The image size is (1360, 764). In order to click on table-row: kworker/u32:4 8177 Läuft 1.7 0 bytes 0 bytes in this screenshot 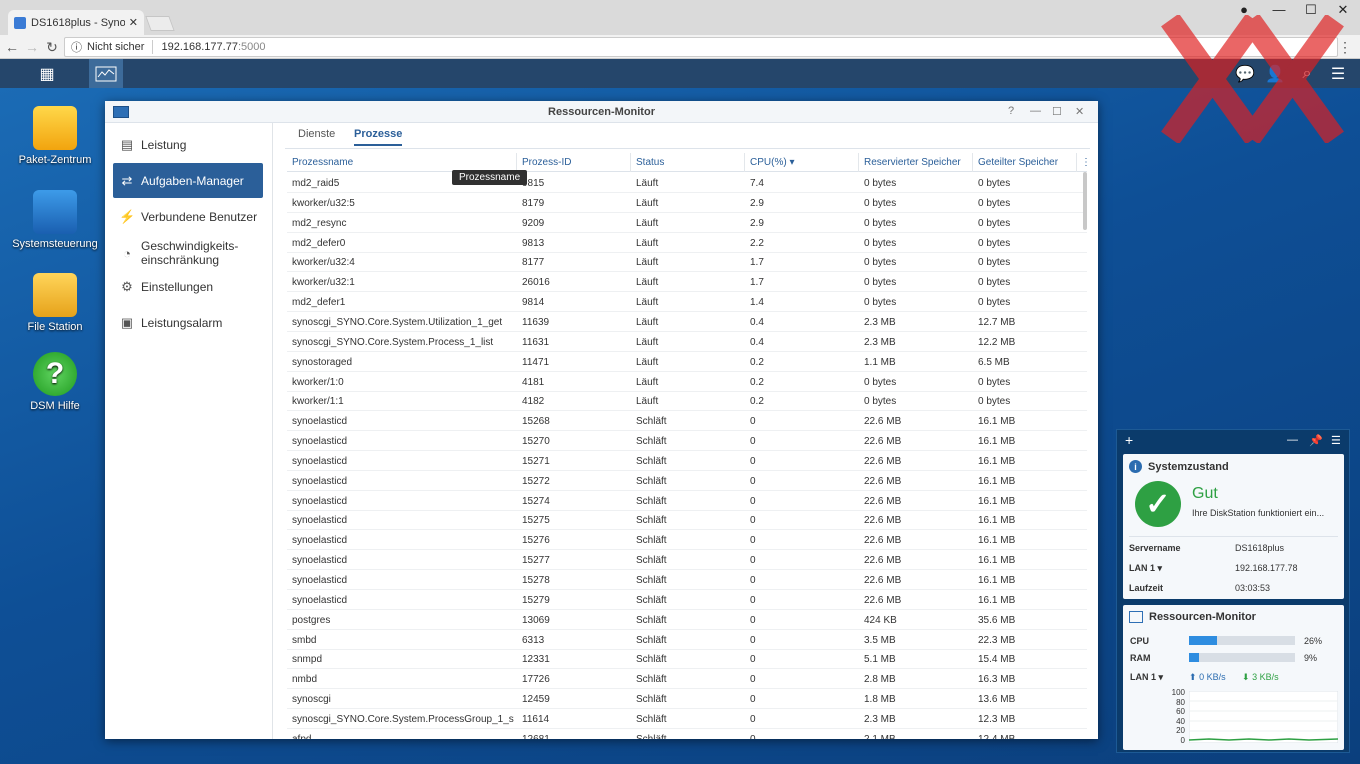, I will do `click(687, 262)`.